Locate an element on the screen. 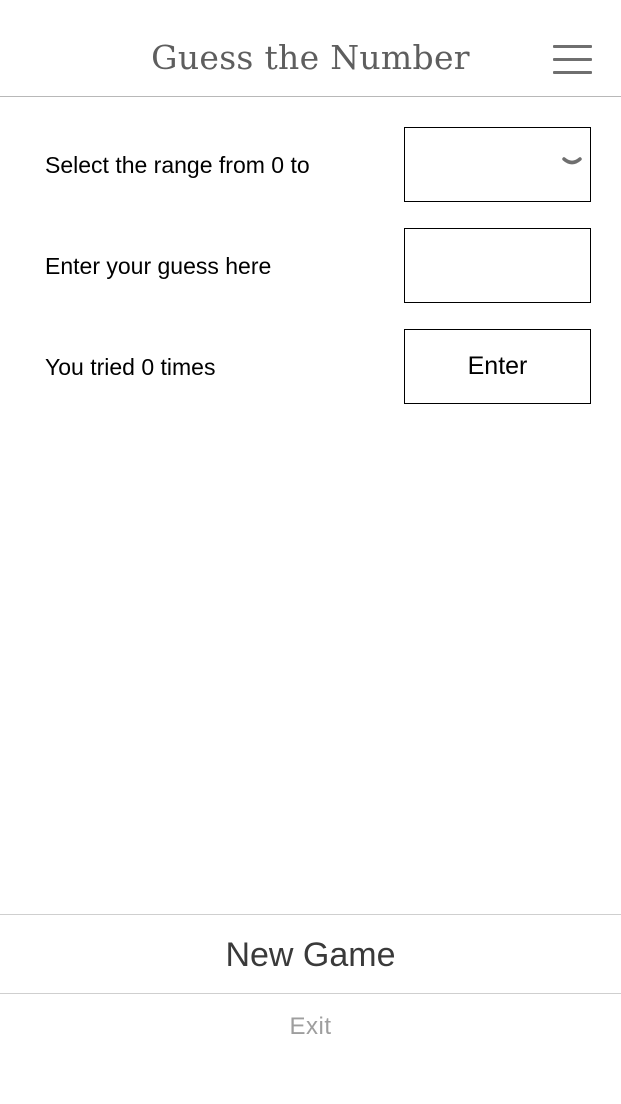 The image size is (621, 1104). app-header: Guess the Number is located at coordinates (310, 48).